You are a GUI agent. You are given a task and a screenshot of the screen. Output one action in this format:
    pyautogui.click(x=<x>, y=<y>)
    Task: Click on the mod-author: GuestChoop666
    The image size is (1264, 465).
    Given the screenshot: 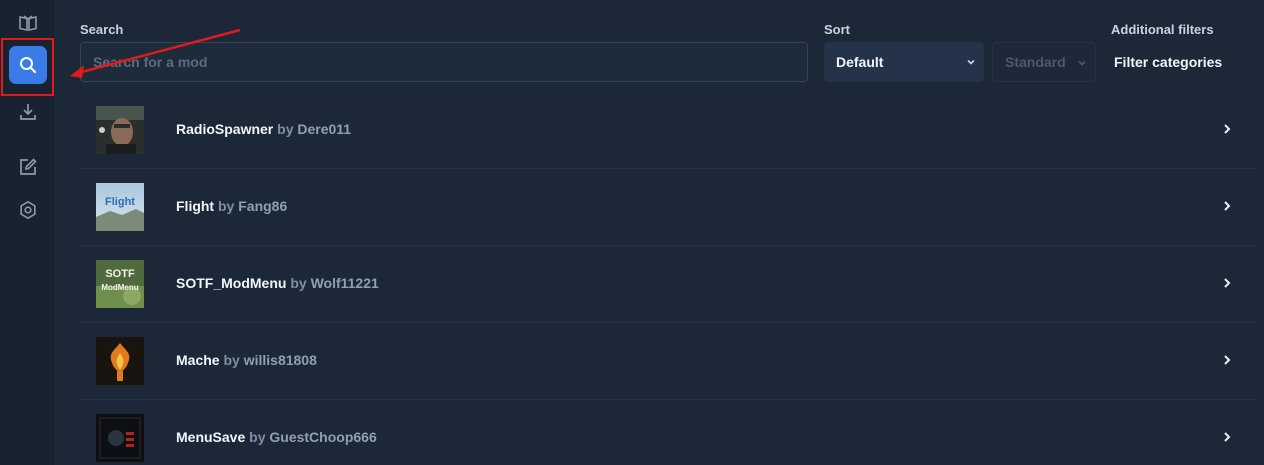 What is the action you would take?
    pyautogui.click(x=323, y=437)
    